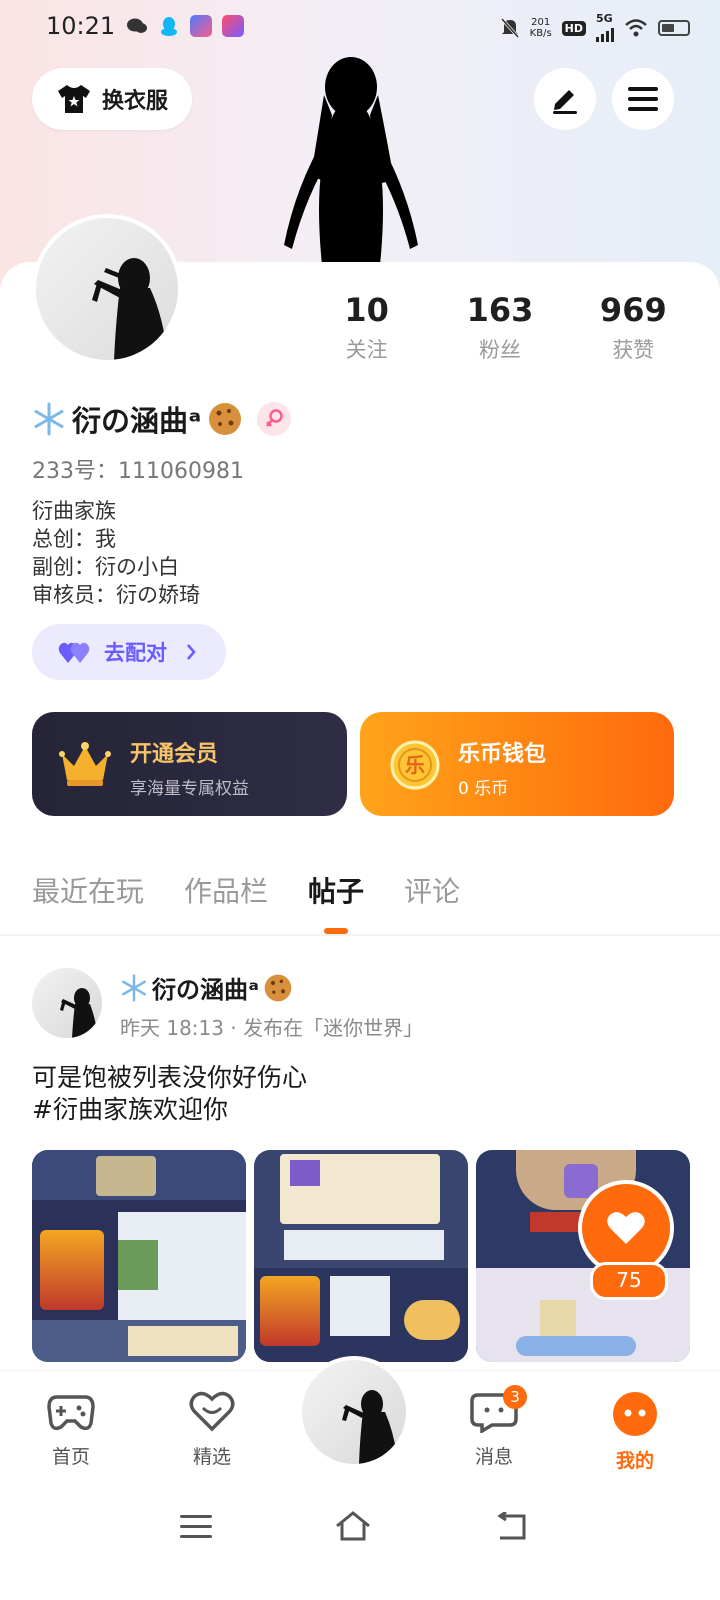  I want to click on nav-home: 首页, so click(71, 1430).